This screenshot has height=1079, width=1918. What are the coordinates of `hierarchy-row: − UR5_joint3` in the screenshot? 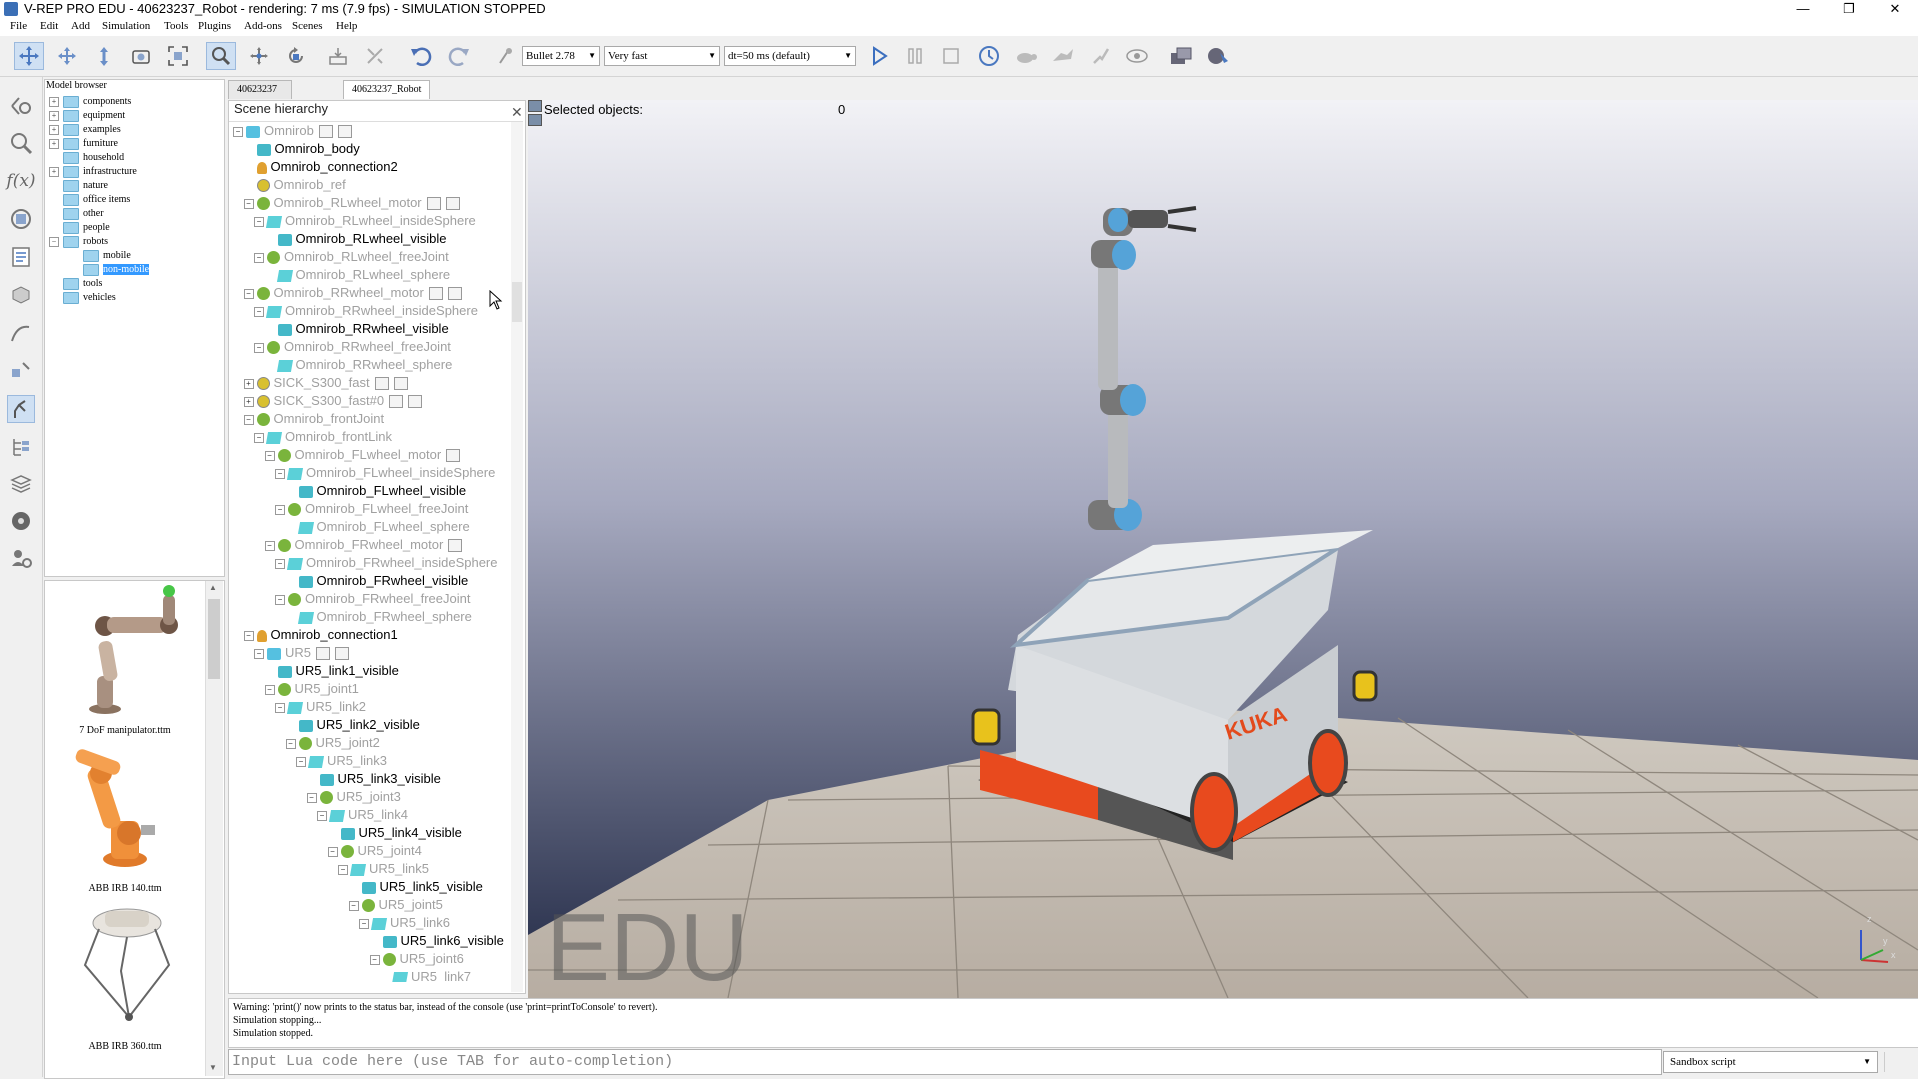 It's located at (371, 797).